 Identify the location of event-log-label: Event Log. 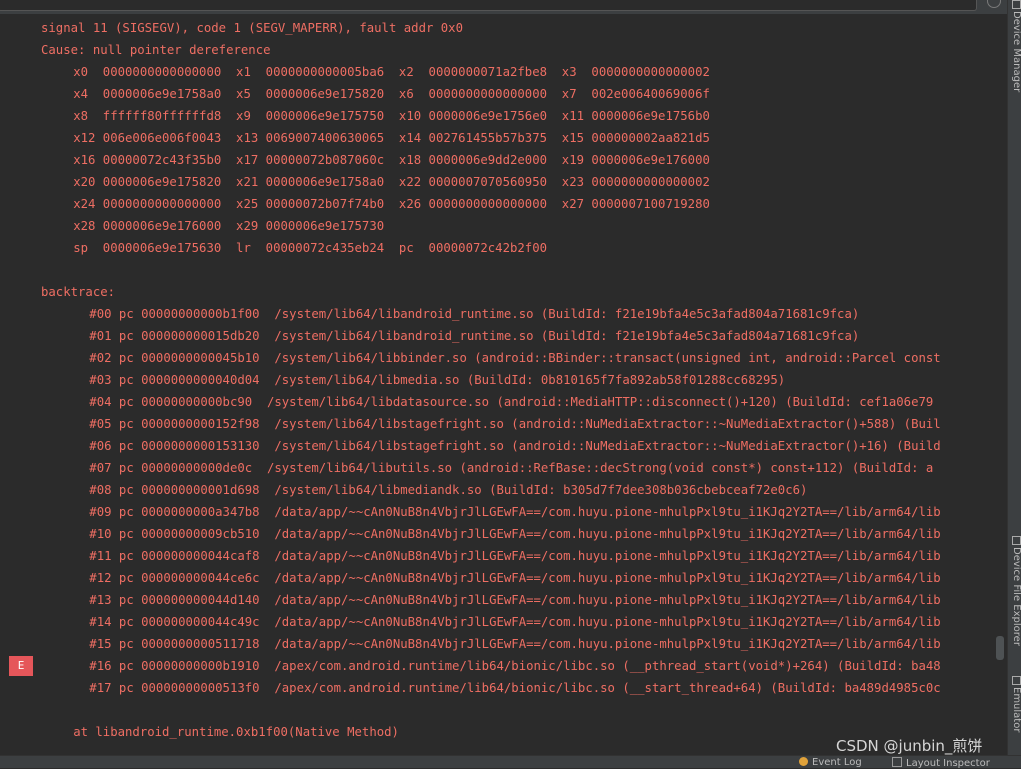
(837, 762).